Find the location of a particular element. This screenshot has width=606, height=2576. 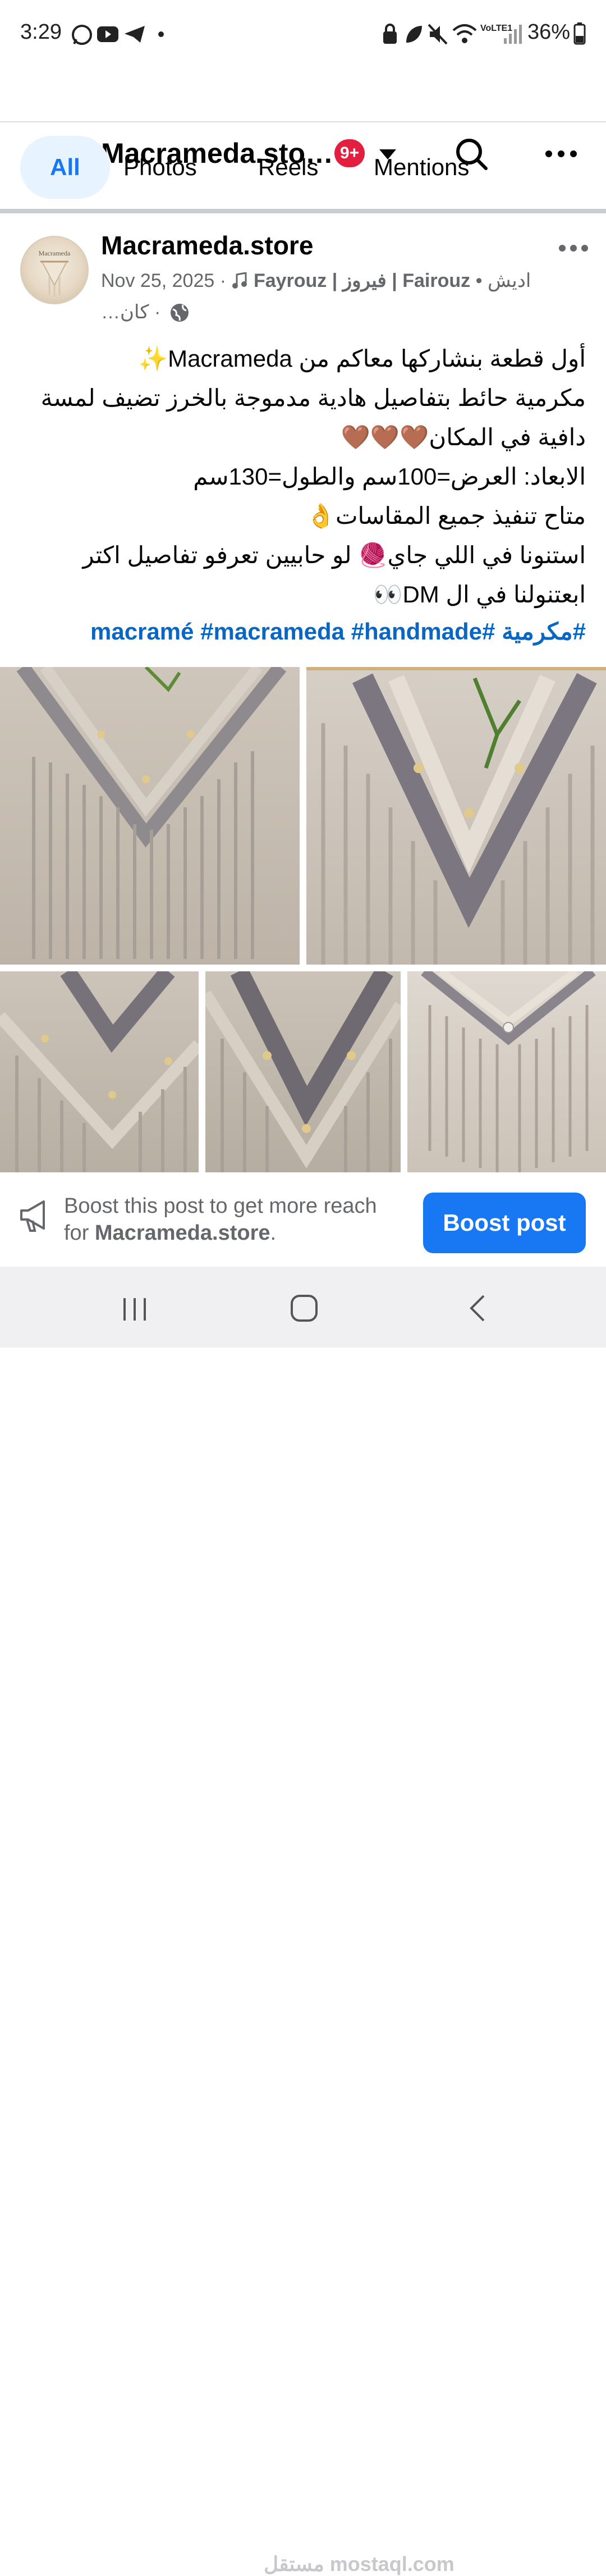

tabs-divider is located at coordinates (303, 211).